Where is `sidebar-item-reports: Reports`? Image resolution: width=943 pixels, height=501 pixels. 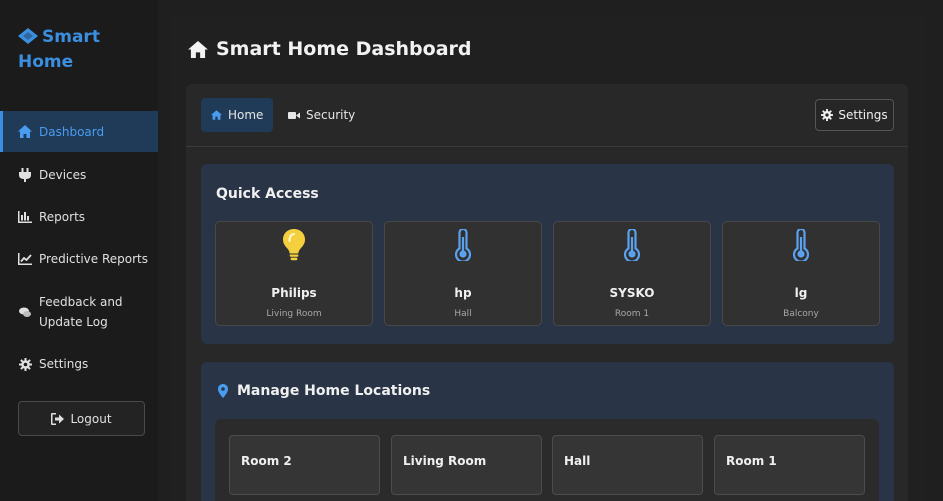 sidebar-item-reports: Reports is located at coordinates (79, 217).